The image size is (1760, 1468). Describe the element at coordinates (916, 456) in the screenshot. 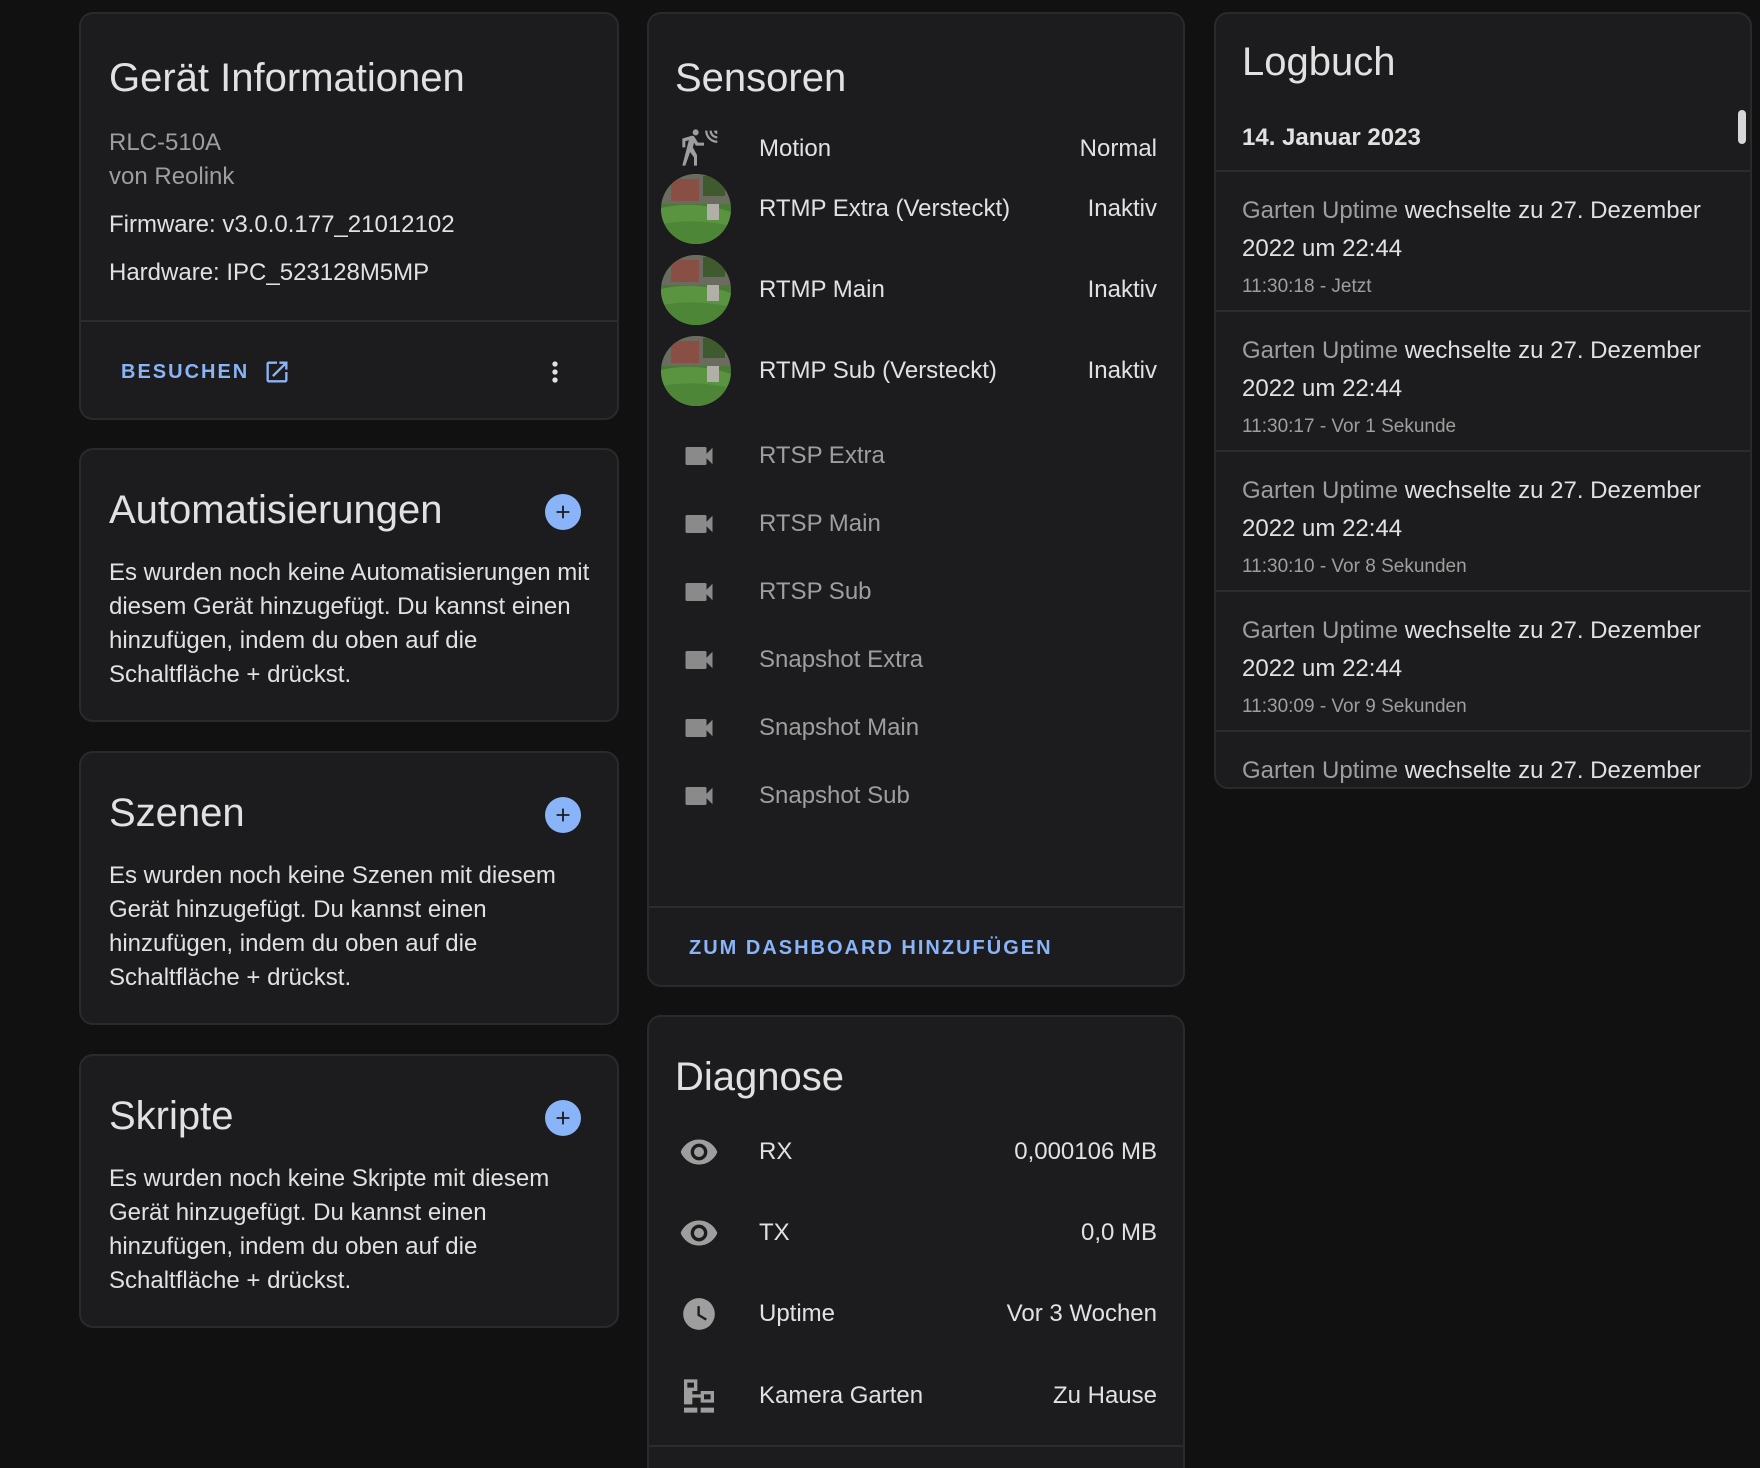

I see `sensor-row-rtsp-extra: RTSP Extra` at that location.